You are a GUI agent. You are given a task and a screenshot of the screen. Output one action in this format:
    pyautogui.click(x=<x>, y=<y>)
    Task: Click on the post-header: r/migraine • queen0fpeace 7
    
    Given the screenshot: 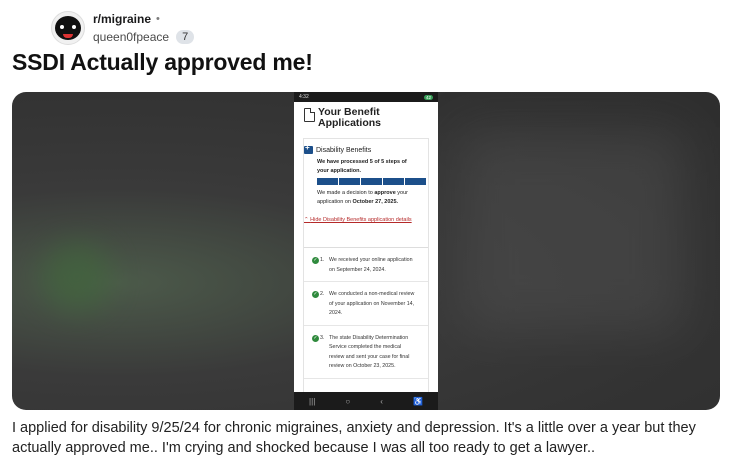 What is the action you would take?
    pyautogui.click(x=123, y=28)
    